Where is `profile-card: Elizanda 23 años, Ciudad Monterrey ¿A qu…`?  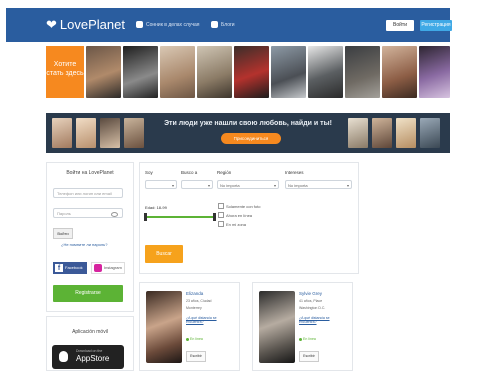 profile-card: Elizanda 23 años, Ciudad Monterrey ¿A qu… is located at coordinates (189, 326).